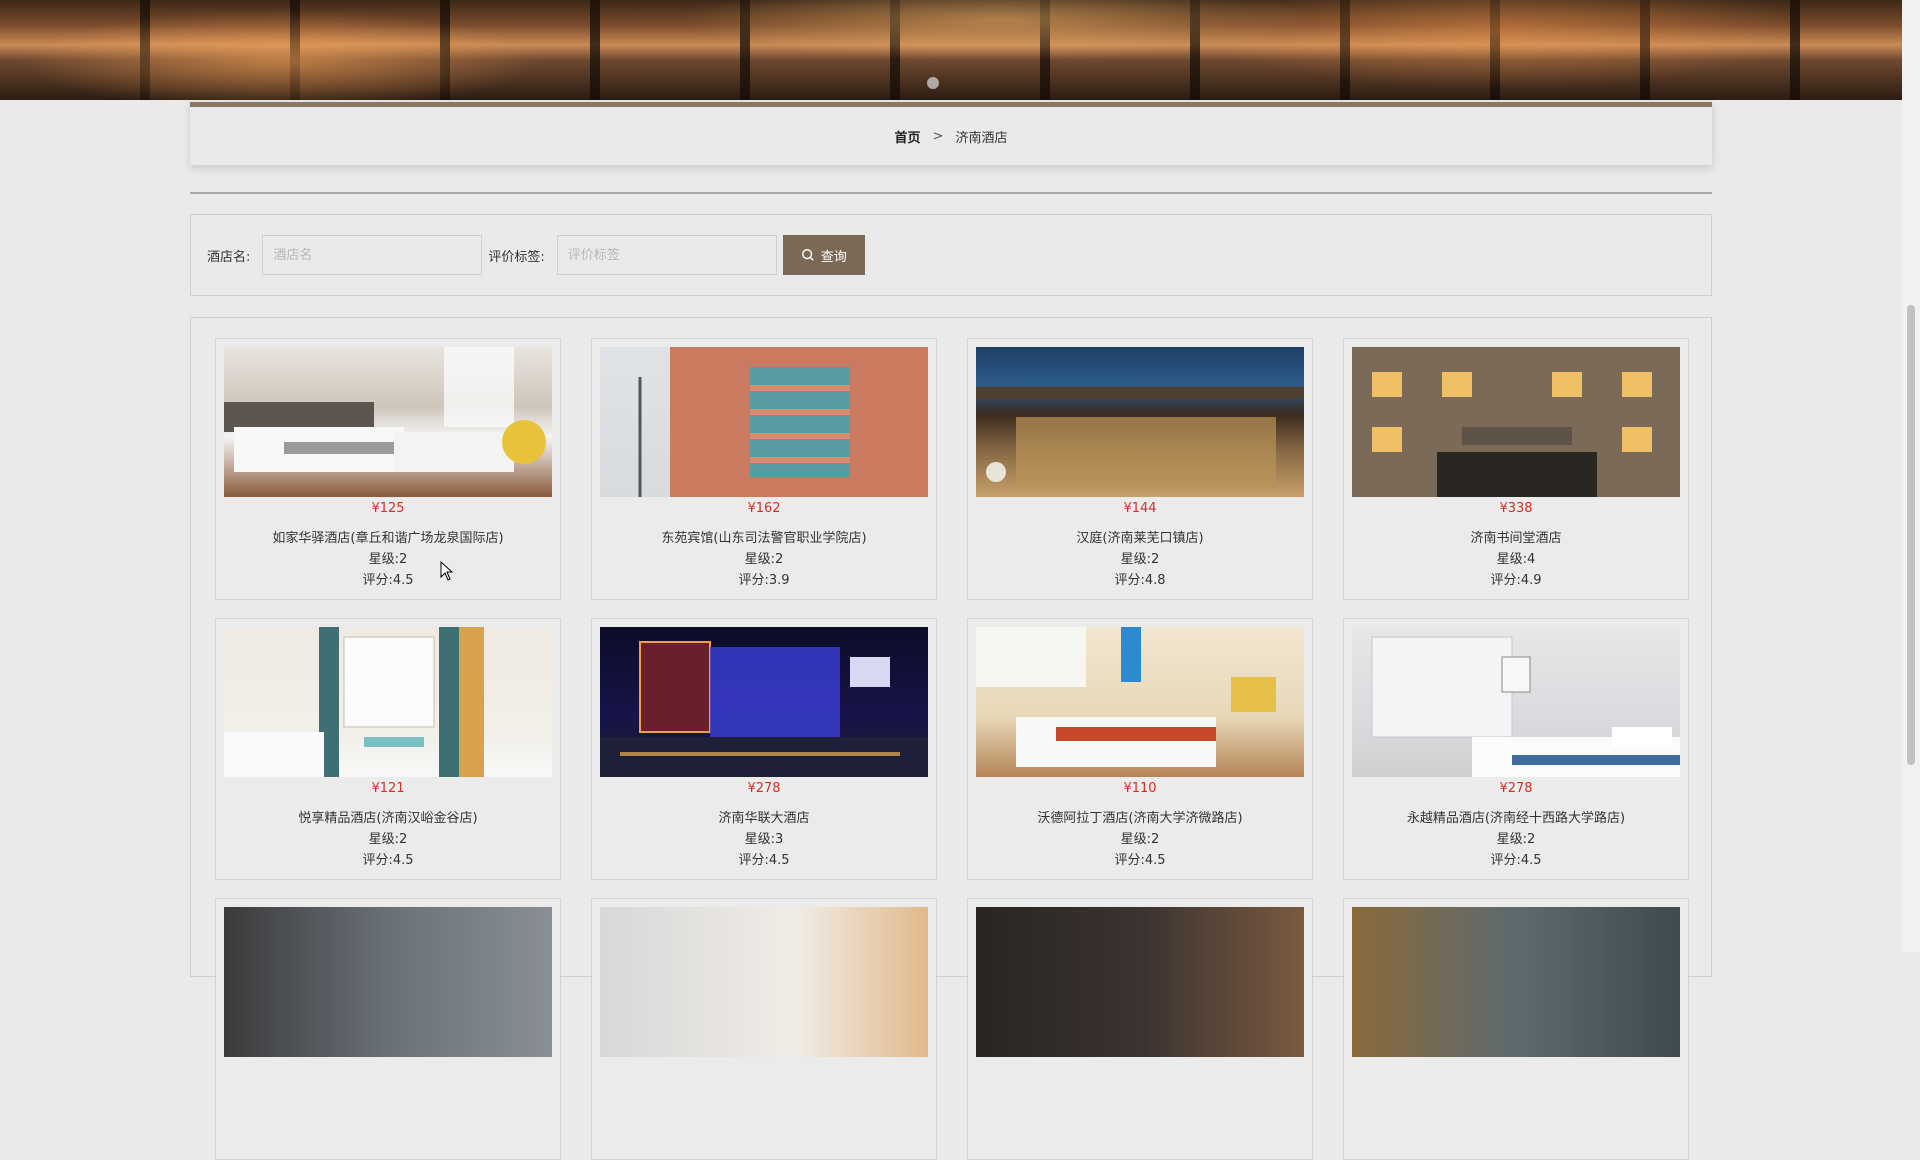  I want to click on hotel-name-label: 酒店名:, so click(229, 257).